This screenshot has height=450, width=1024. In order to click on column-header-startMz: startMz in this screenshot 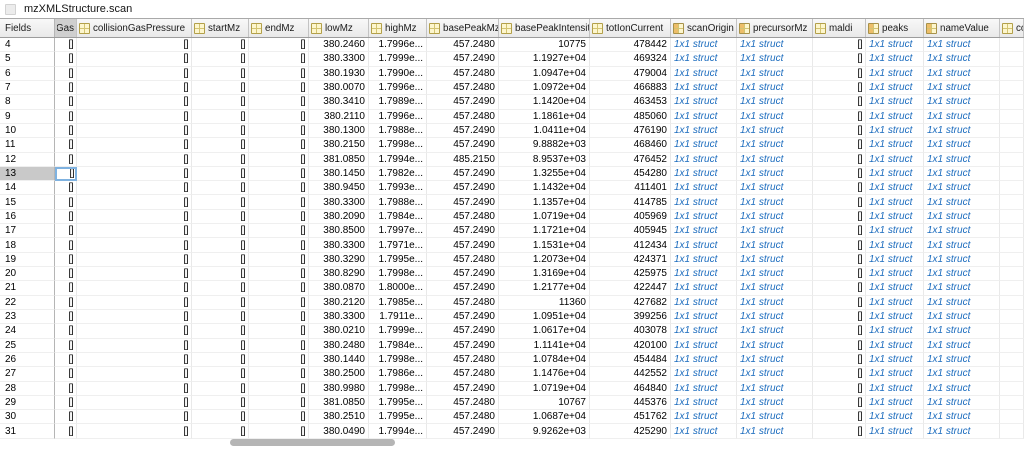, I will do `click(220, 28)`.